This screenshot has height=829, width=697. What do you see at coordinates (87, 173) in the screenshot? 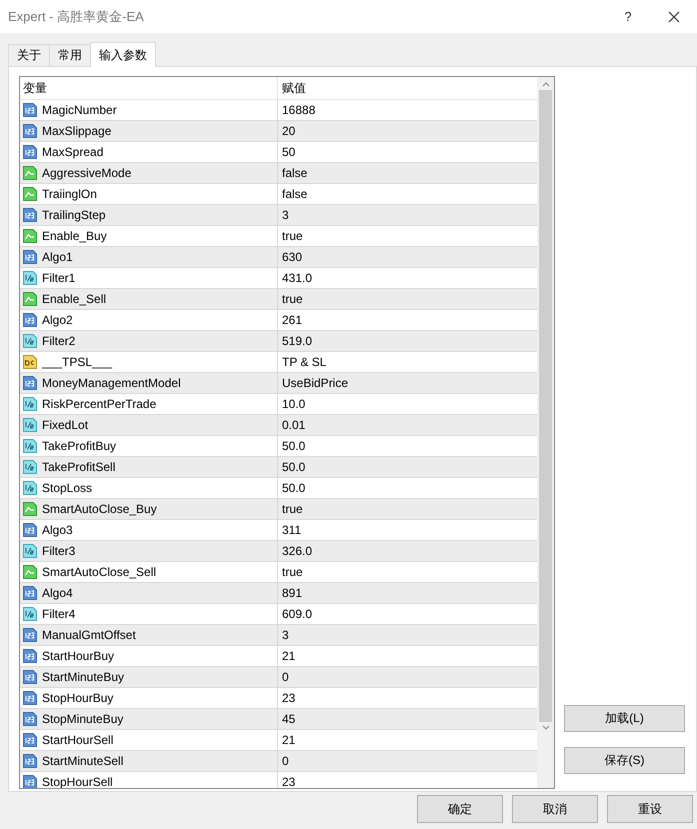
I see `variable-name: AggressiveMode` at bounding box center [87, 173].